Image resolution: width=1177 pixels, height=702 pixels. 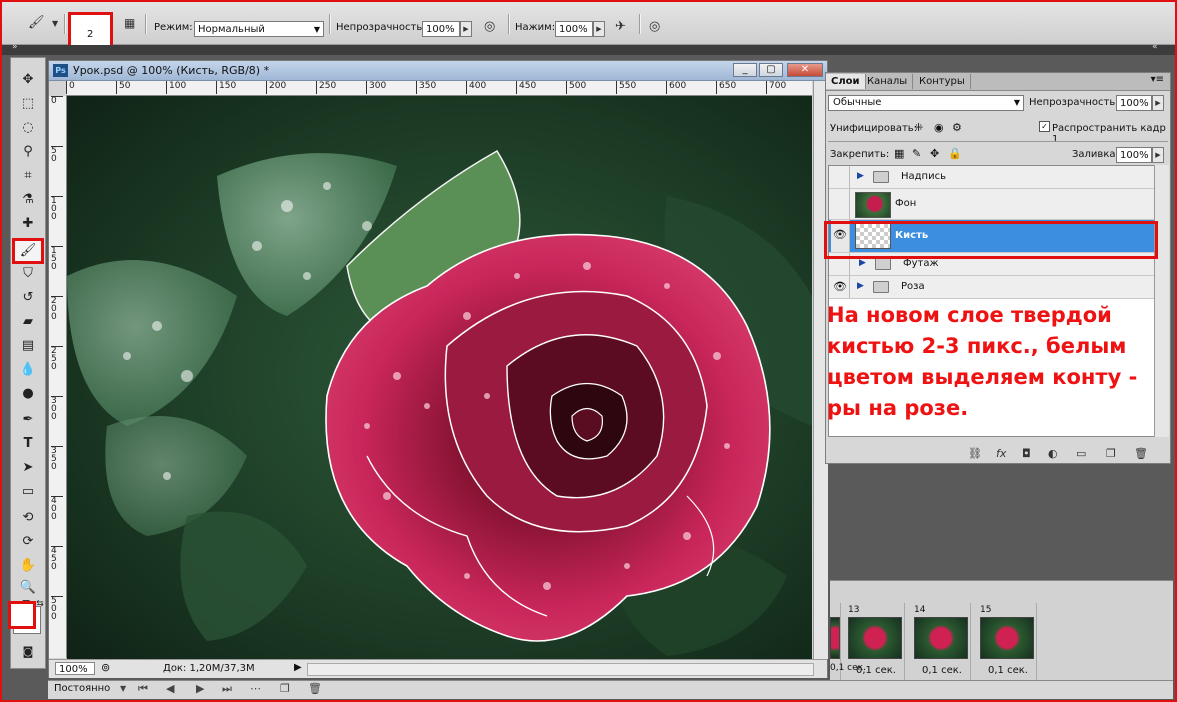 I want to click on brush-tool-active-icon: 🖌, so click(x=28, y=251).